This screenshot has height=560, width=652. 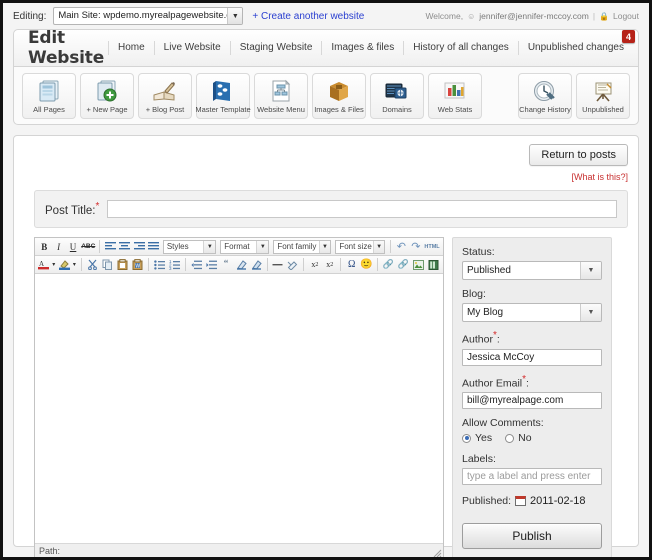 What do you see at coordinates (403, 264) in the screenshot?
I see `unlink-icon: 🔗` at bounding box center [403, 264].